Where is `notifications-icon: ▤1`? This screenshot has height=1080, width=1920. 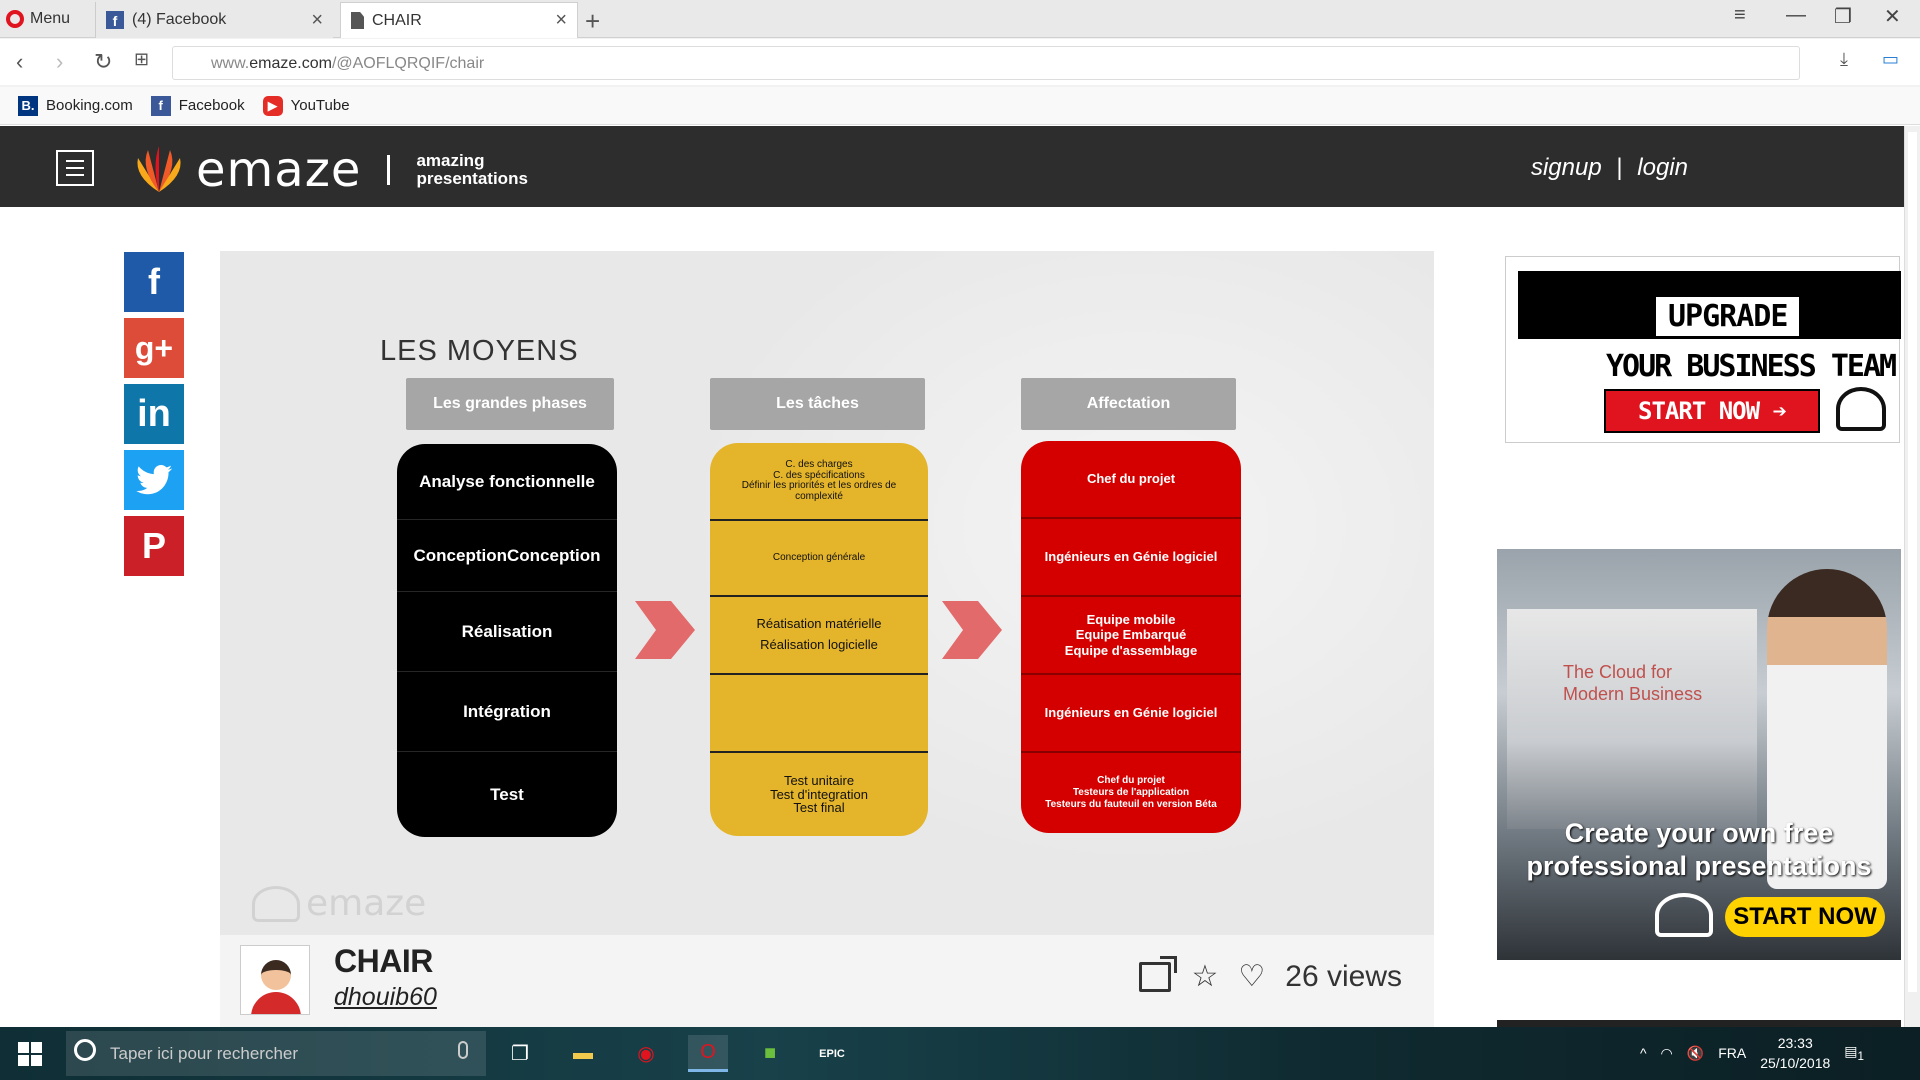 notifications-icon: ▤1 is located at coordinates (1854, 1053).